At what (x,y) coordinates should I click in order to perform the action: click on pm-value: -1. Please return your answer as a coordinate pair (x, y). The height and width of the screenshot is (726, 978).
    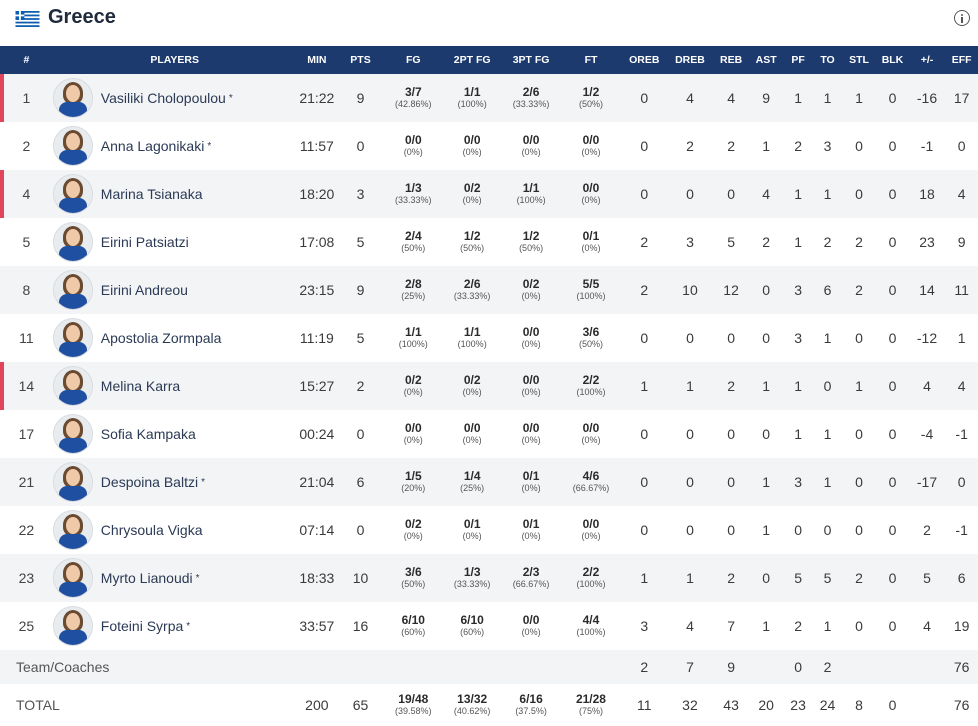
    Looking at the image, I should click on (927, 146).